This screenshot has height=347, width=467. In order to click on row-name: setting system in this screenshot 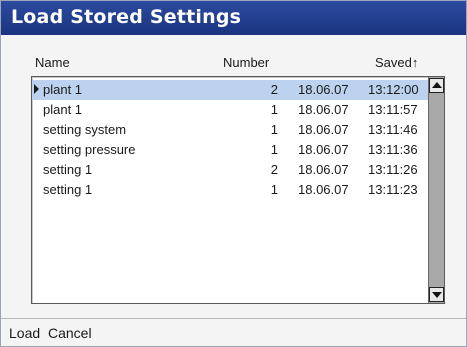, I will do `click(85, 129)`.